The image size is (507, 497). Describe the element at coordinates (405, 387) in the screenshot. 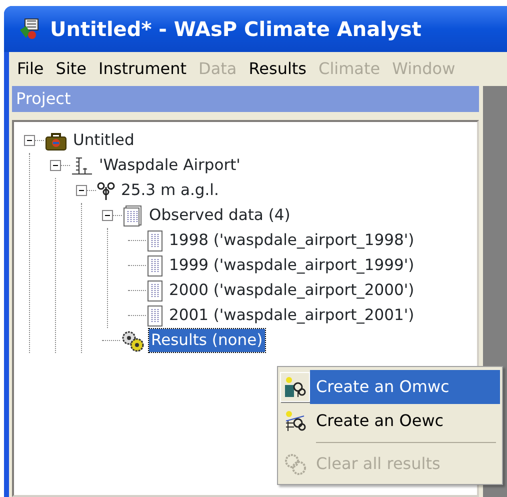

I see `menu-item: Create an Omwc` at that location.